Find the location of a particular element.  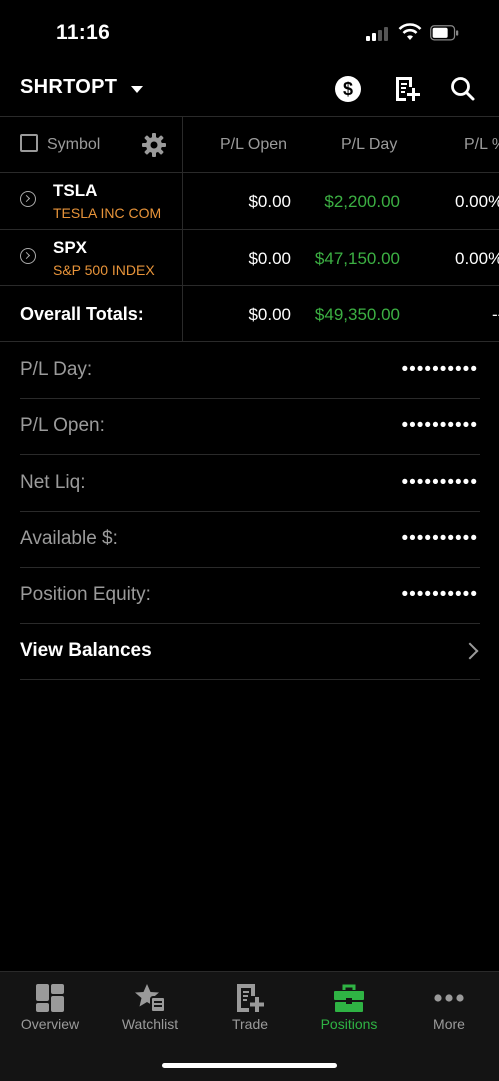

column-header-pl-day: P/L Day is located at coordinates (369, 145).